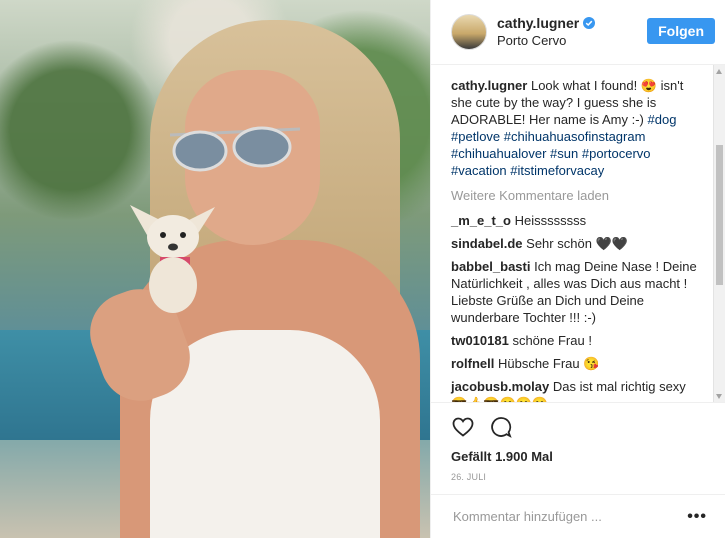 This screenshot has height=538, width=725. I want to click on header-info: cathy.lugner Porto Cervo, so click(572, 32).